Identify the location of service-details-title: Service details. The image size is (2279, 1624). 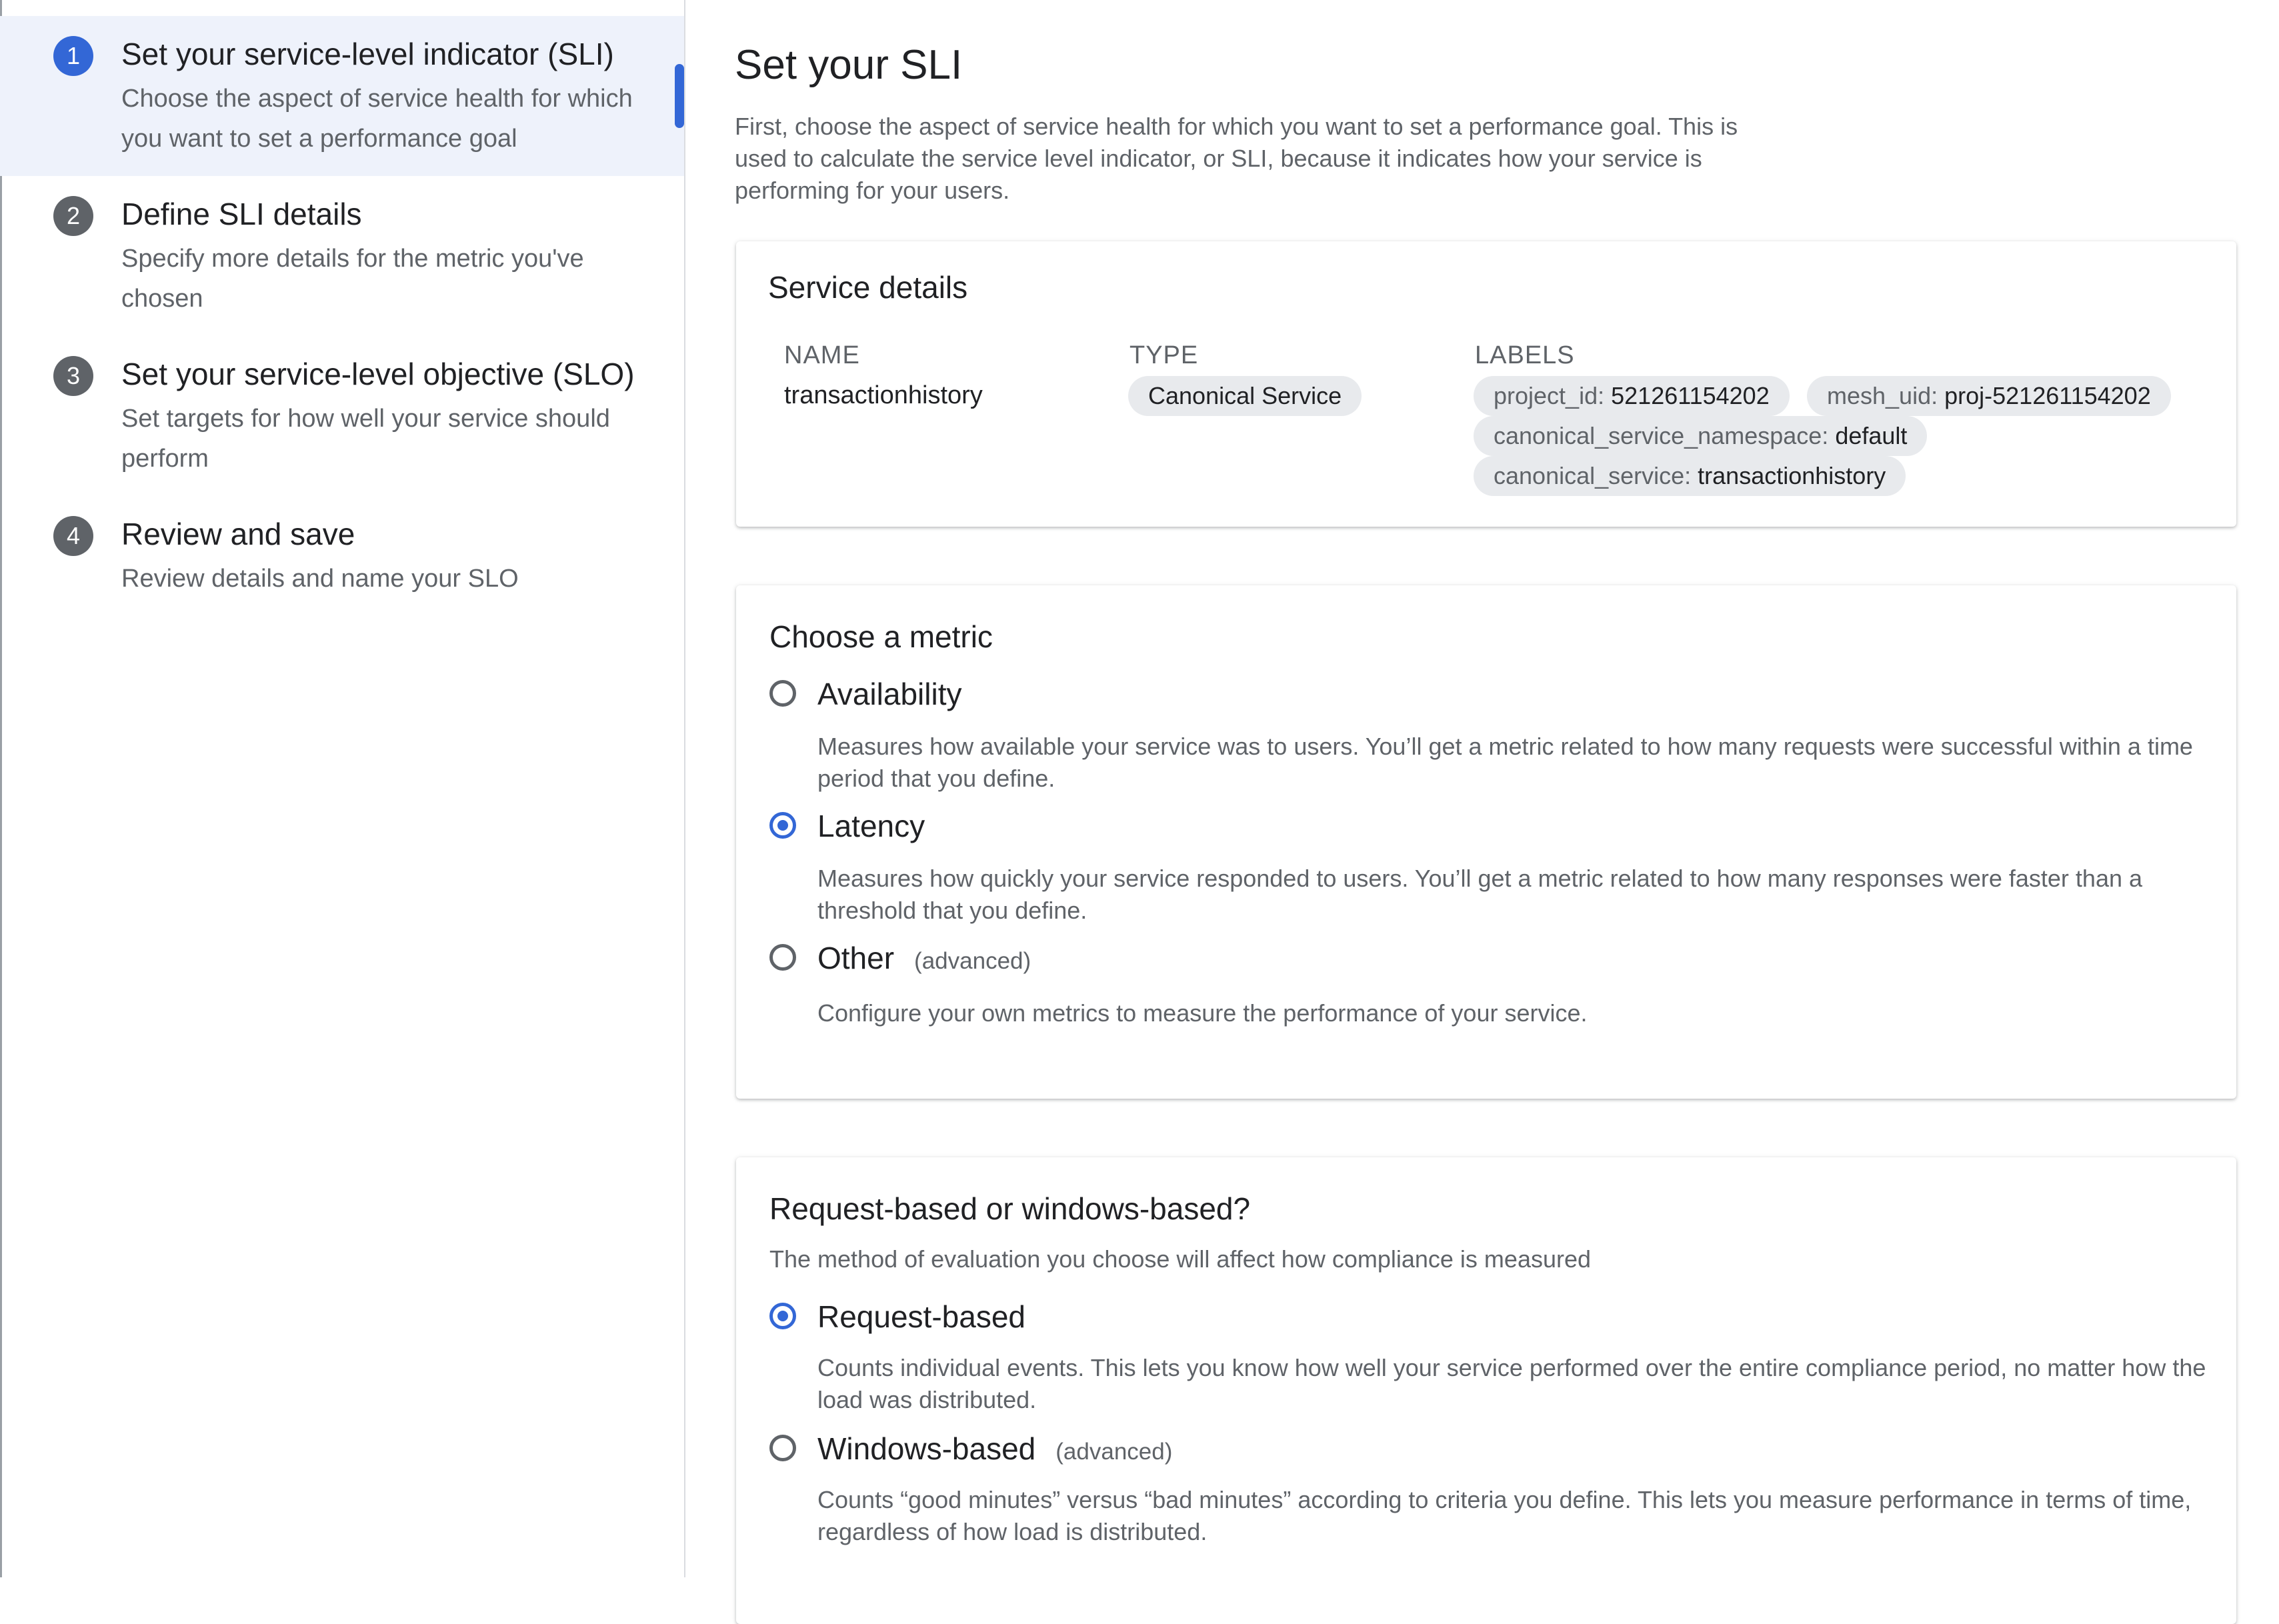
(868, 287).